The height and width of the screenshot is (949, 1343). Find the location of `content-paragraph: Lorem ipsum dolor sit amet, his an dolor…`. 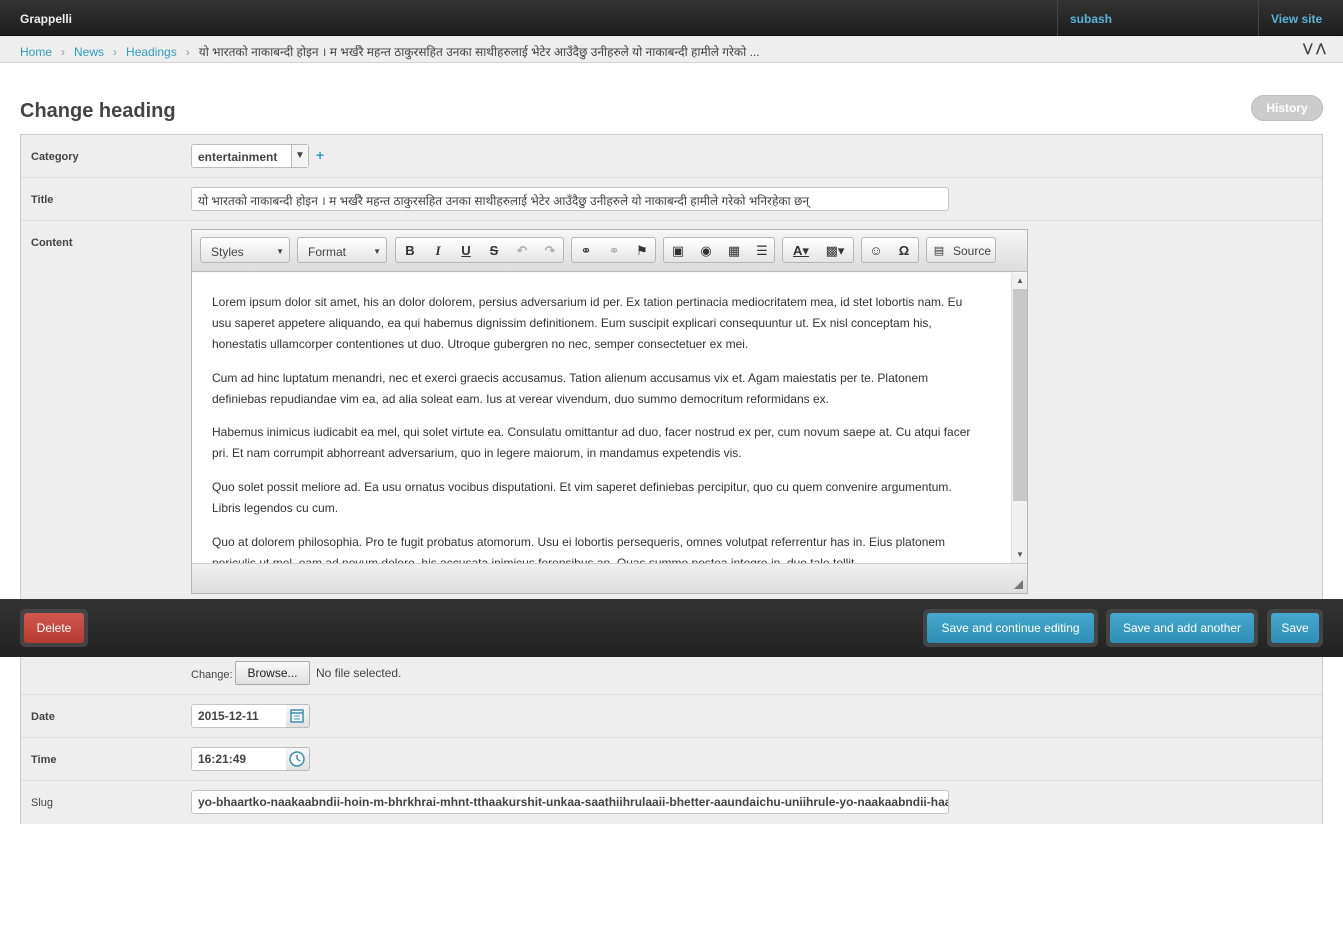

content-paragraph: Lorem ipsum dolor sit amet, his an dolor… is located at coordinates (587, 323).